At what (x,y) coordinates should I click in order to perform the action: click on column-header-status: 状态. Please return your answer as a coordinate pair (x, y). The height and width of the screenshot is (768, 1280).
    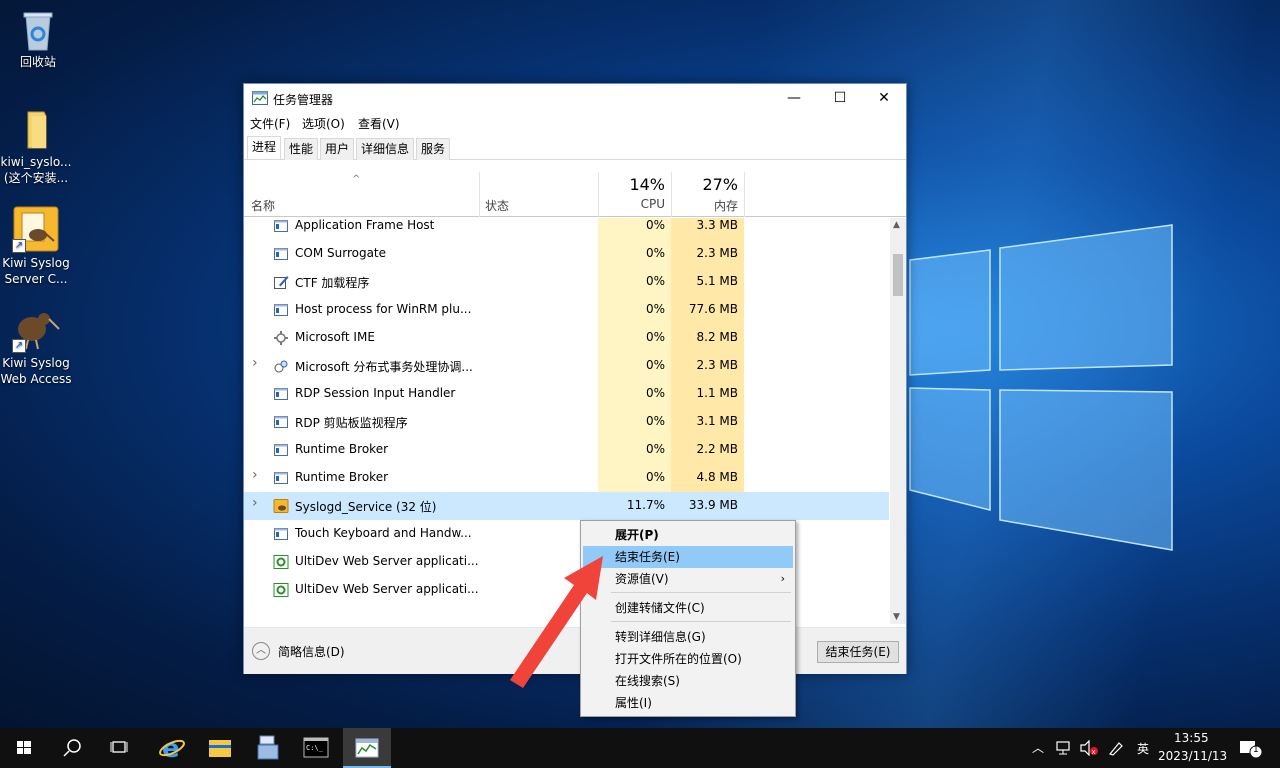
    Looking at the image, I should click on (497, 205).